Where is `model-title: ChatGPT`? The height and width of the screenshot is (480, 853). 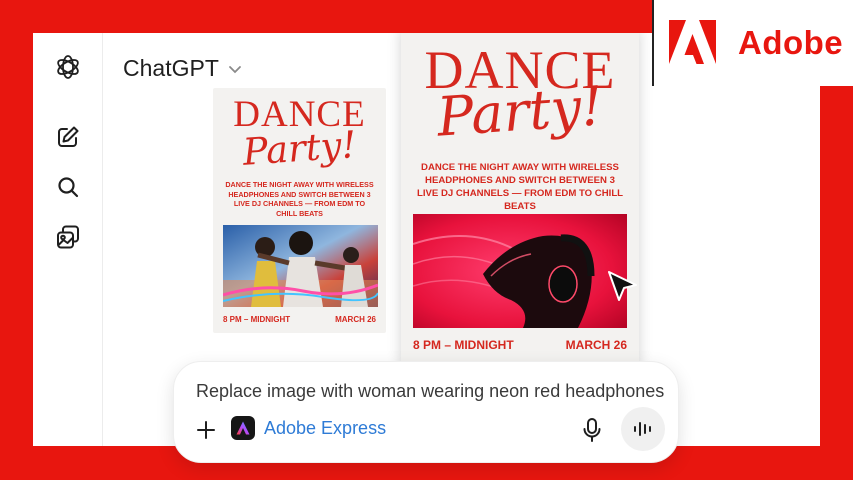
model-title: ChatGPT is located at coordinates (171, 68).